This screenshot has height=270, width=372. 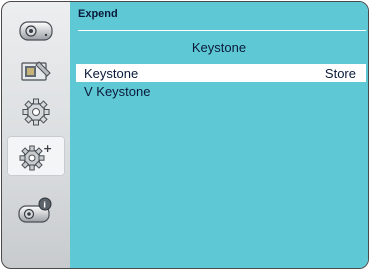 I want to click on expand-gear-icon: +, so click(x=36, y=156).